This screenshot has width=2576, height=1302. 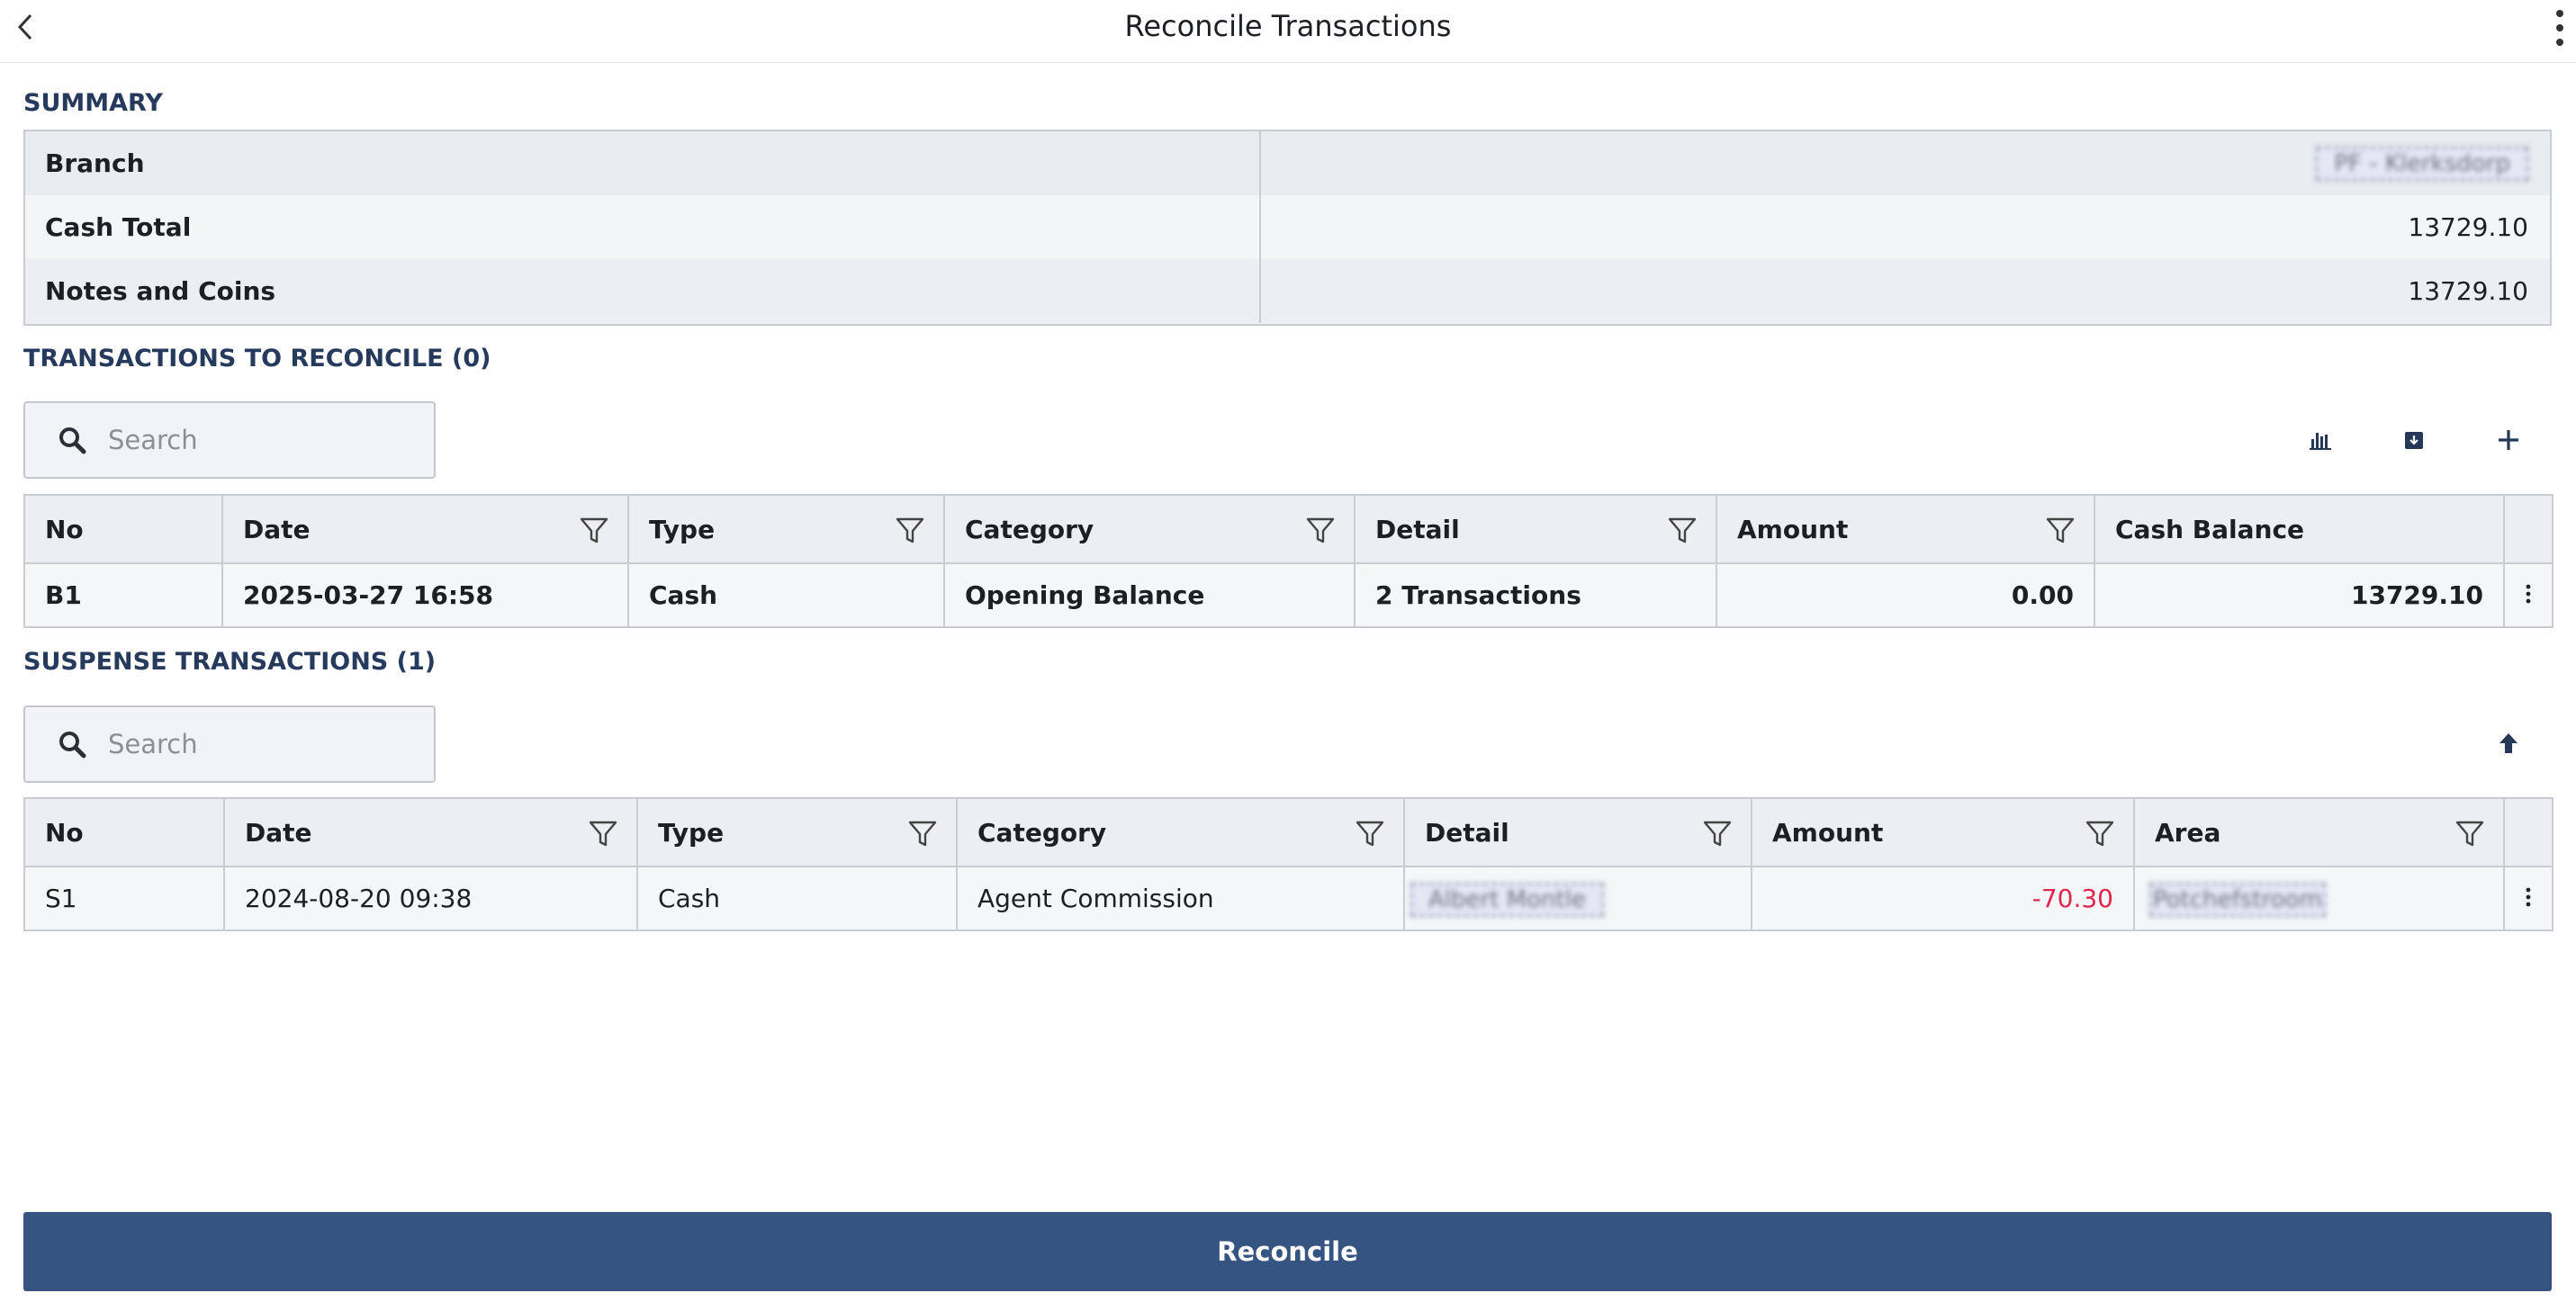 What do you see at coordinates (1180, 899) in the screenshot?
I see `cell-category: Agent Commission` at bounding box center [1180, 899].